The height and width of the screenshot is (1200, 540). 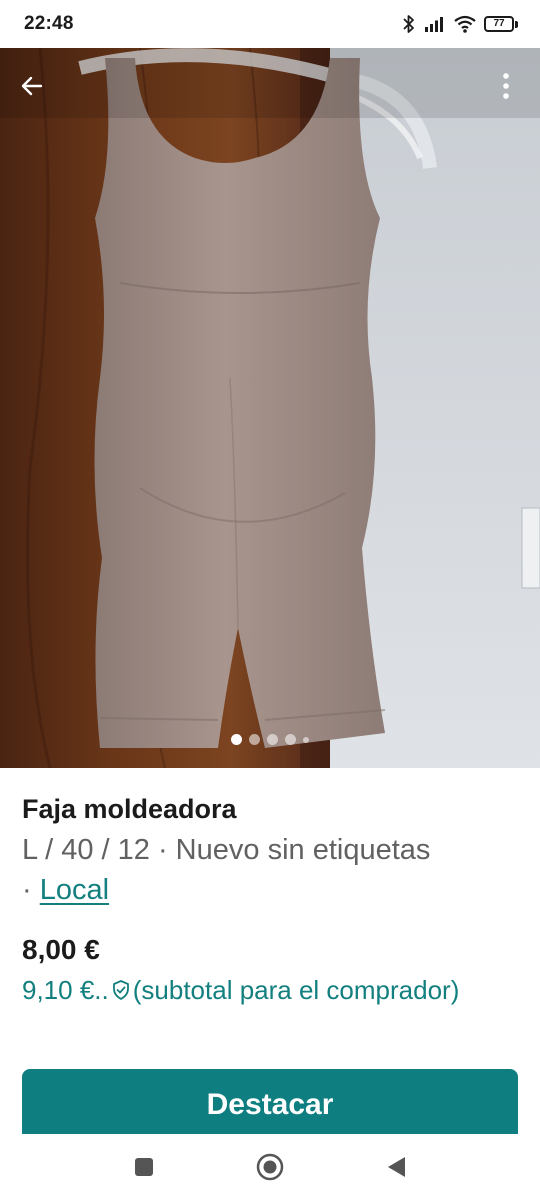 I want to click on more-vertical-icon, so click(x=506, y=86).